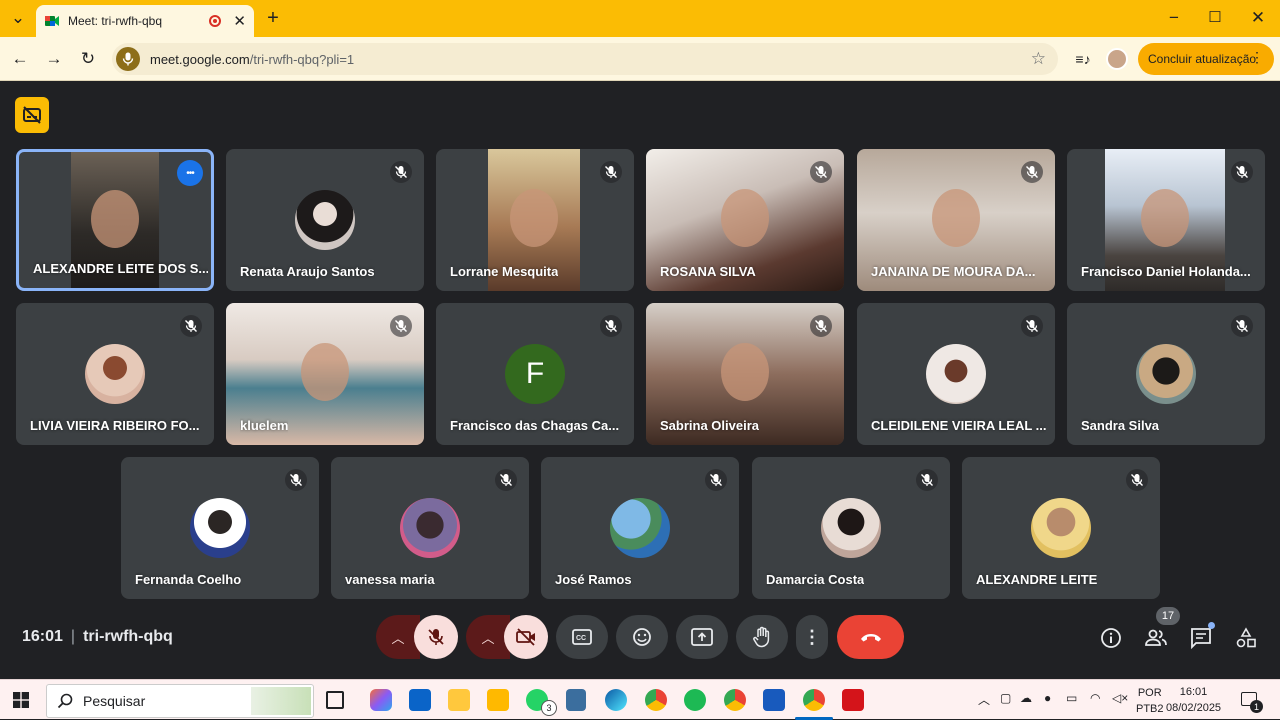 This screenshot has width=1280, height=720. I want to click on close-tab-icon: ✕, so click(239, 21).